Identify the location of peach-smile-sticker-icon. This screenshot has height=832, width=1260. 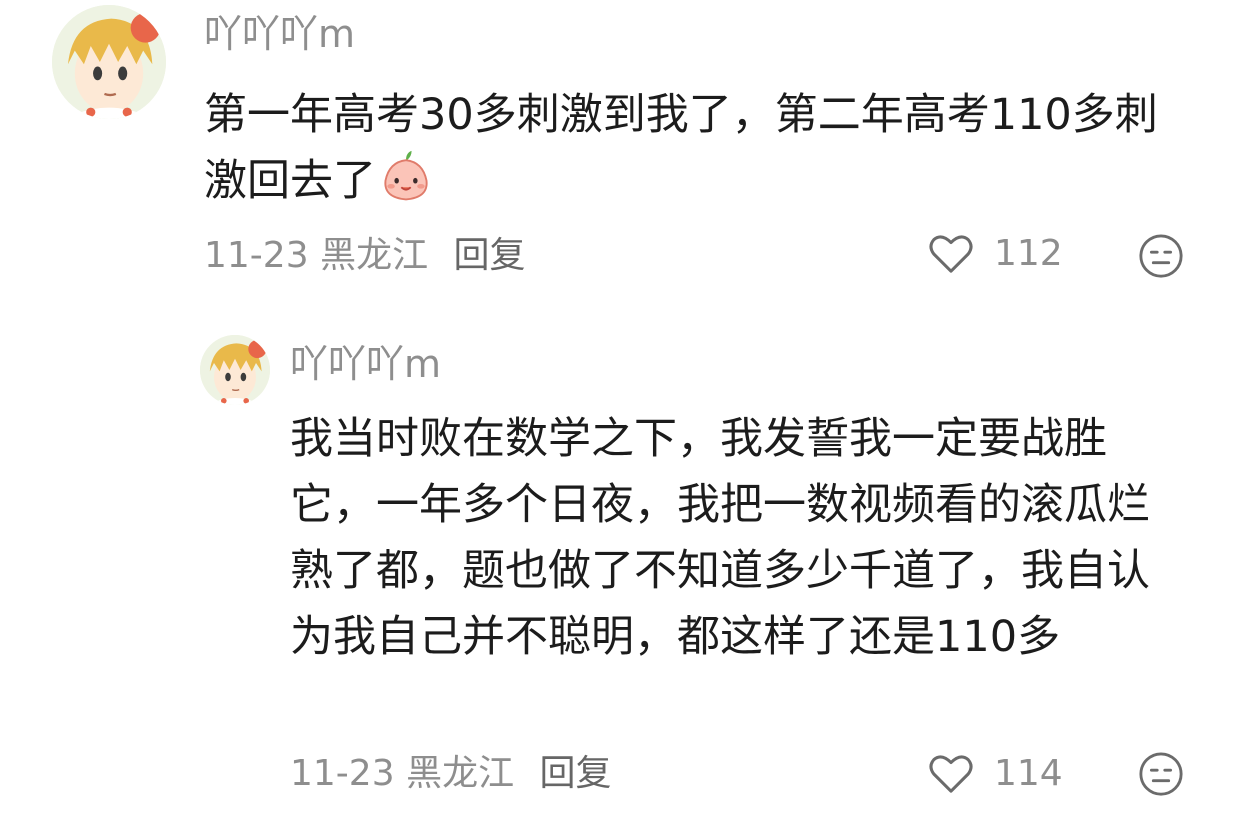
(406, 175).